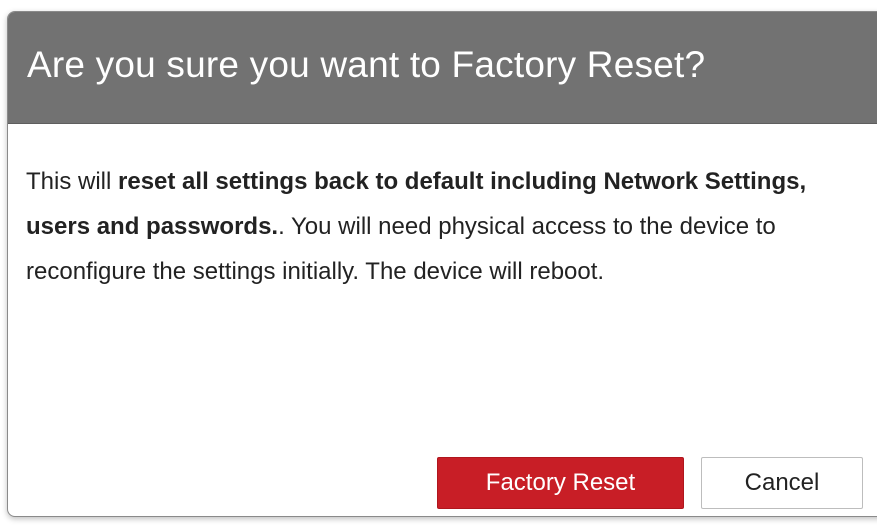 The width and height of the screenshot is (877, 528). Describe the element at coordinates (366, 64) in the screenshot. I see `dialog-title: Are you sure you want to Factory Reset?` at that location.